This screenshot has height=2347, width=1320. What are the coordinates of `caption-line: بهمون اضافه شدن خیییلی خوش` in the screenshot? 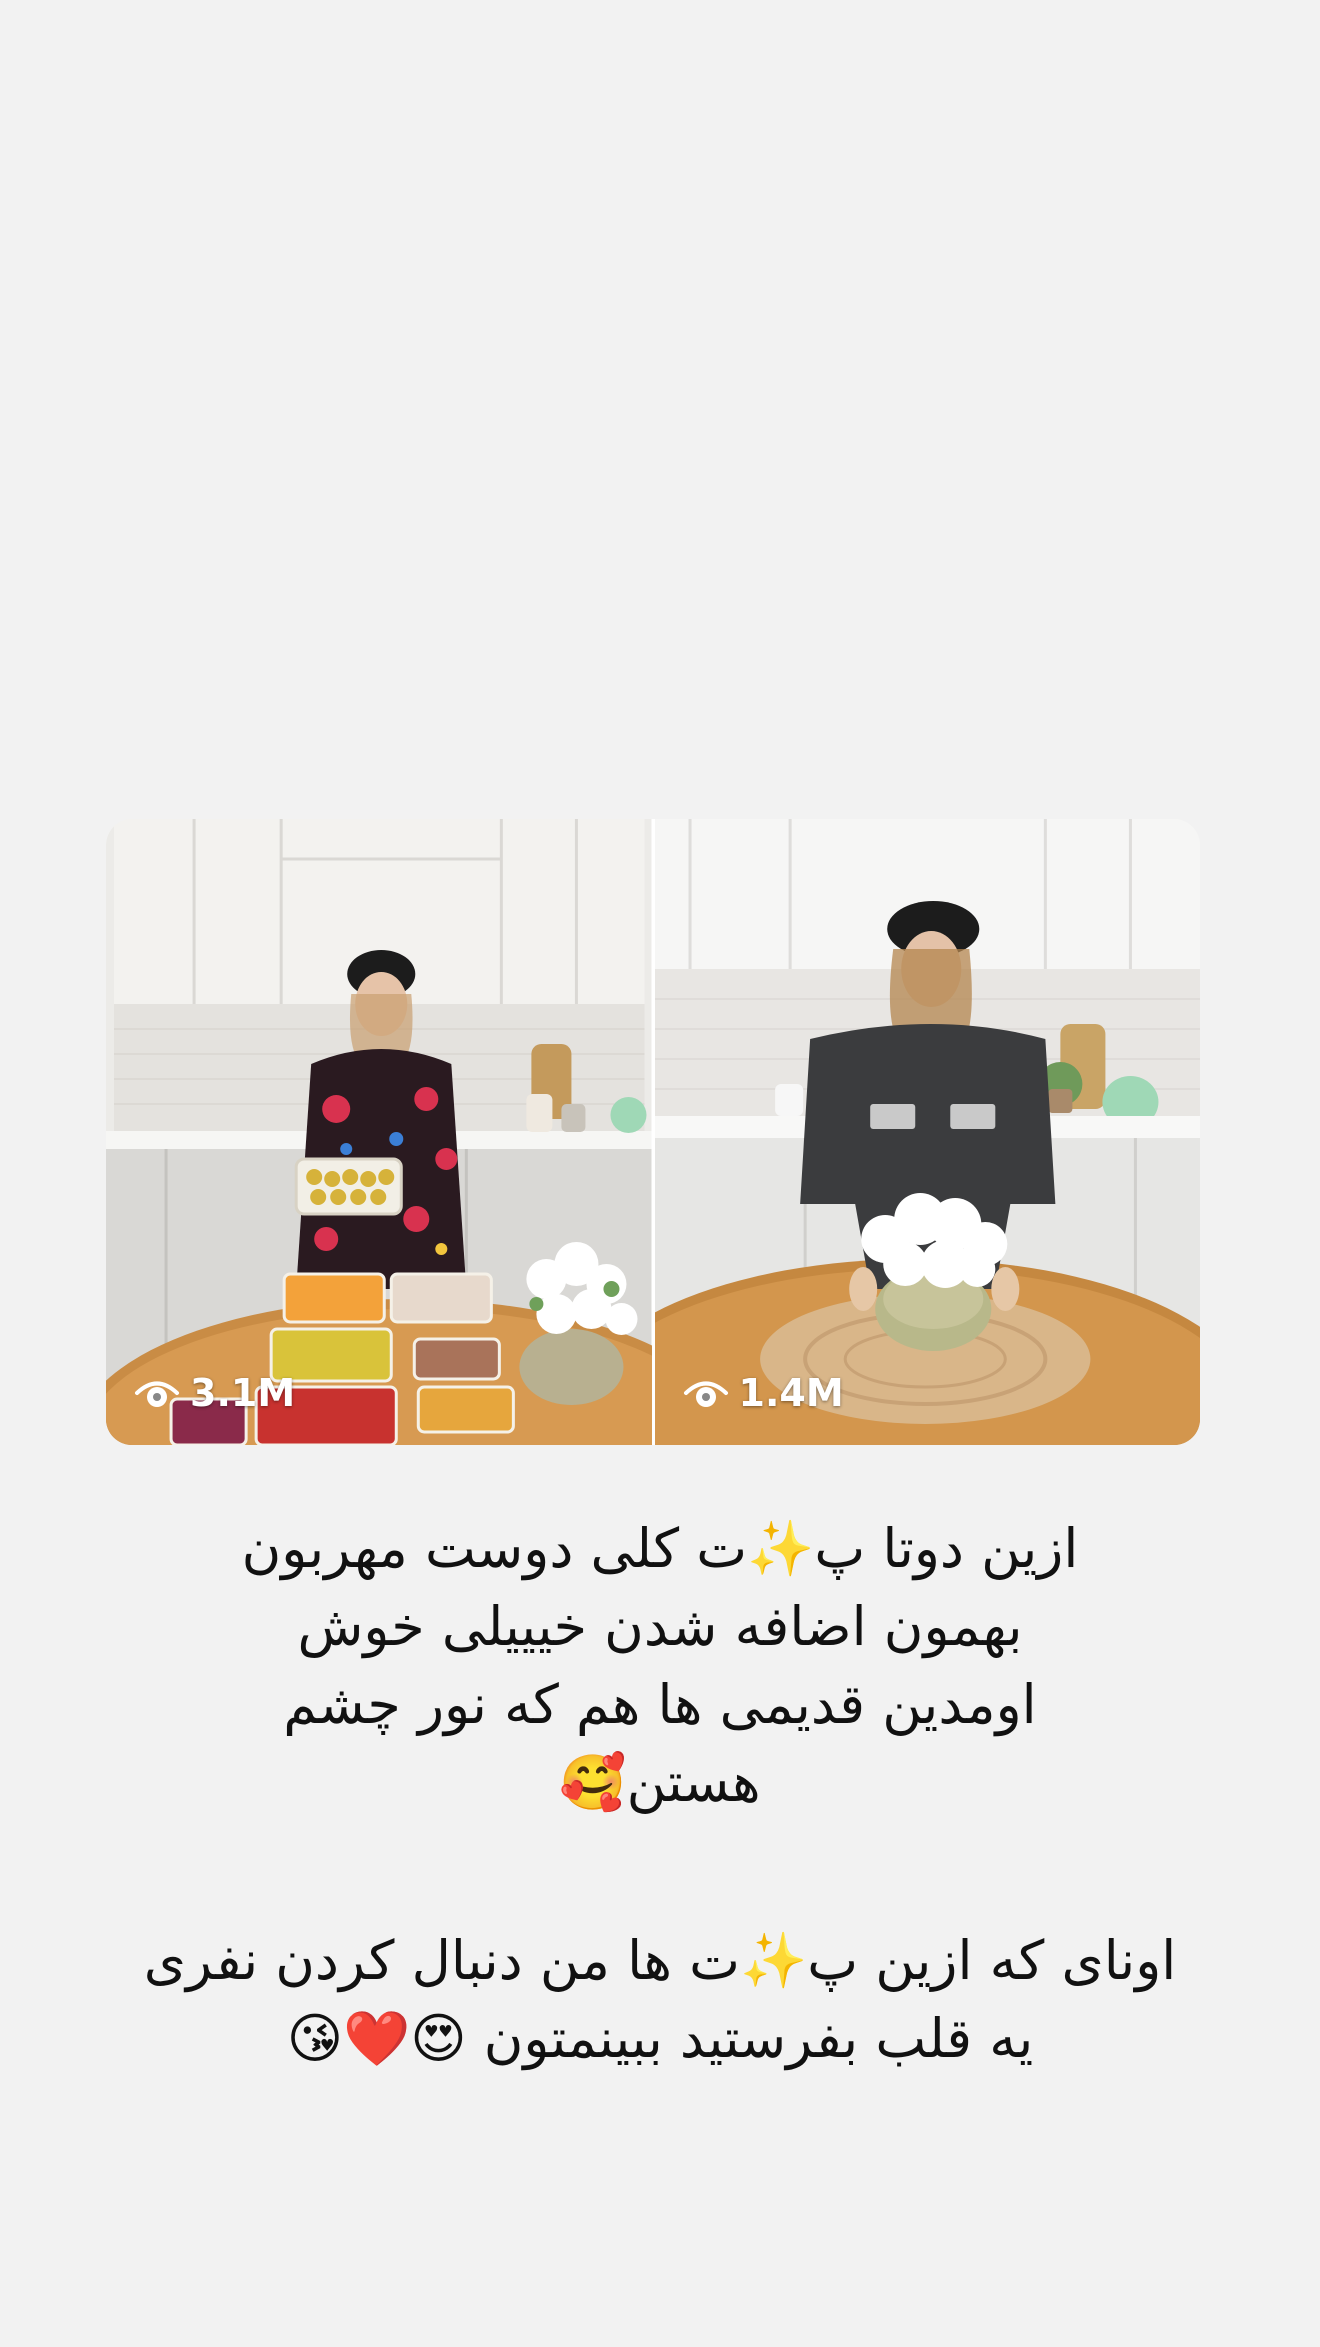 It's located at (660, 1626).